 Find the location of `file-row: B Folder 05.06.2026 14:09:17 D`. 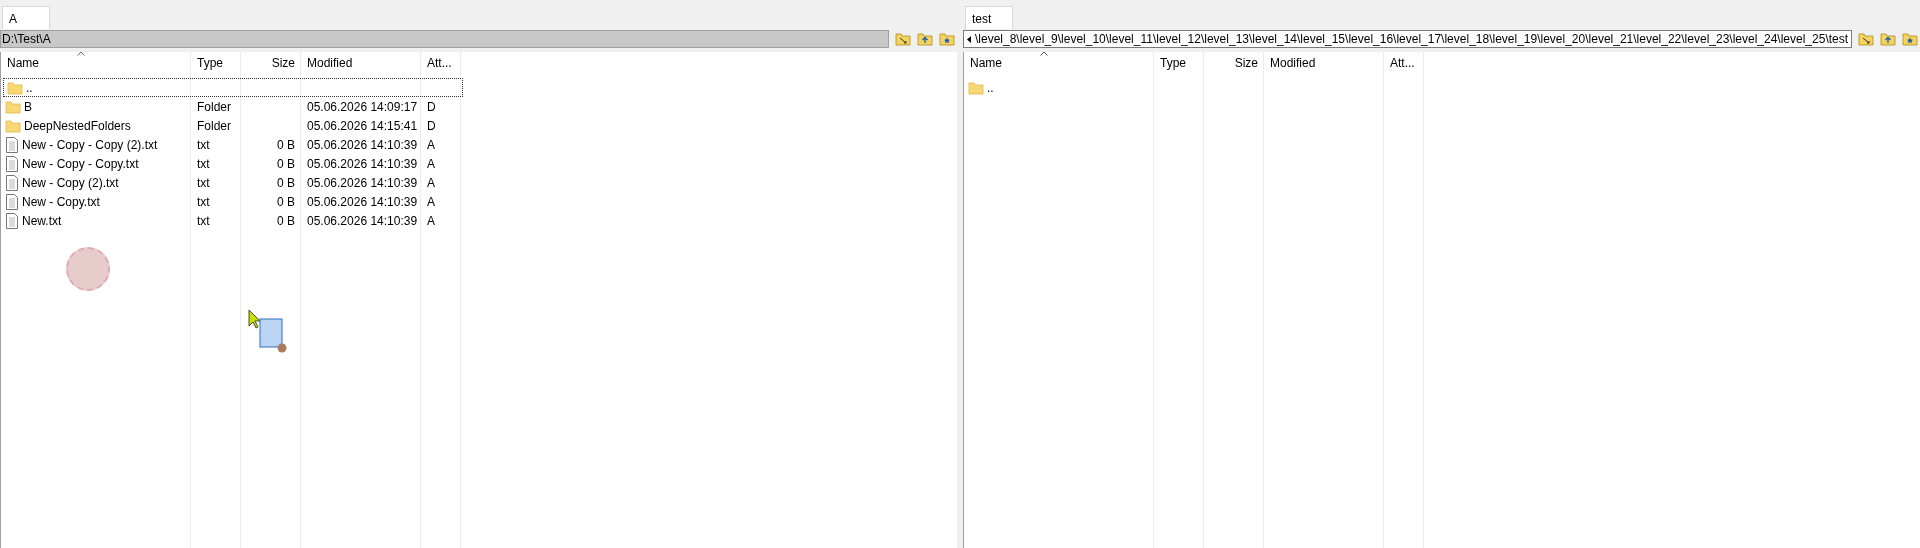

file-row: B Folder 05.06.2026 14:09:17 D is located at coordinates (479, 106).